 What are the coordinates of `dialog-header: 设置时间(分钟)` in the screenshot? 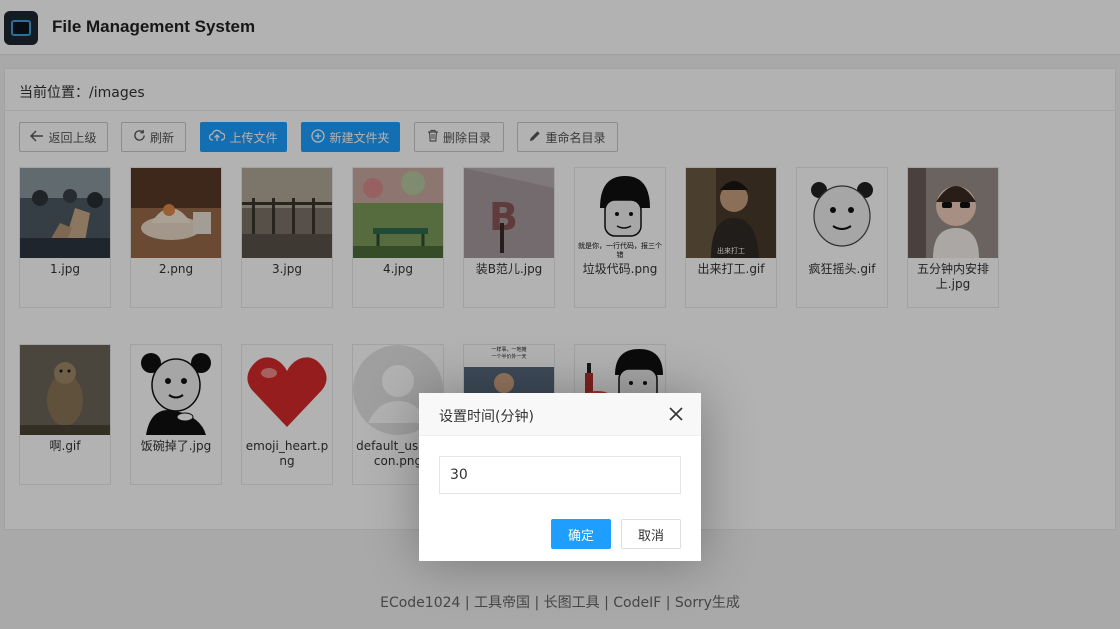 It's located at (560, 414).